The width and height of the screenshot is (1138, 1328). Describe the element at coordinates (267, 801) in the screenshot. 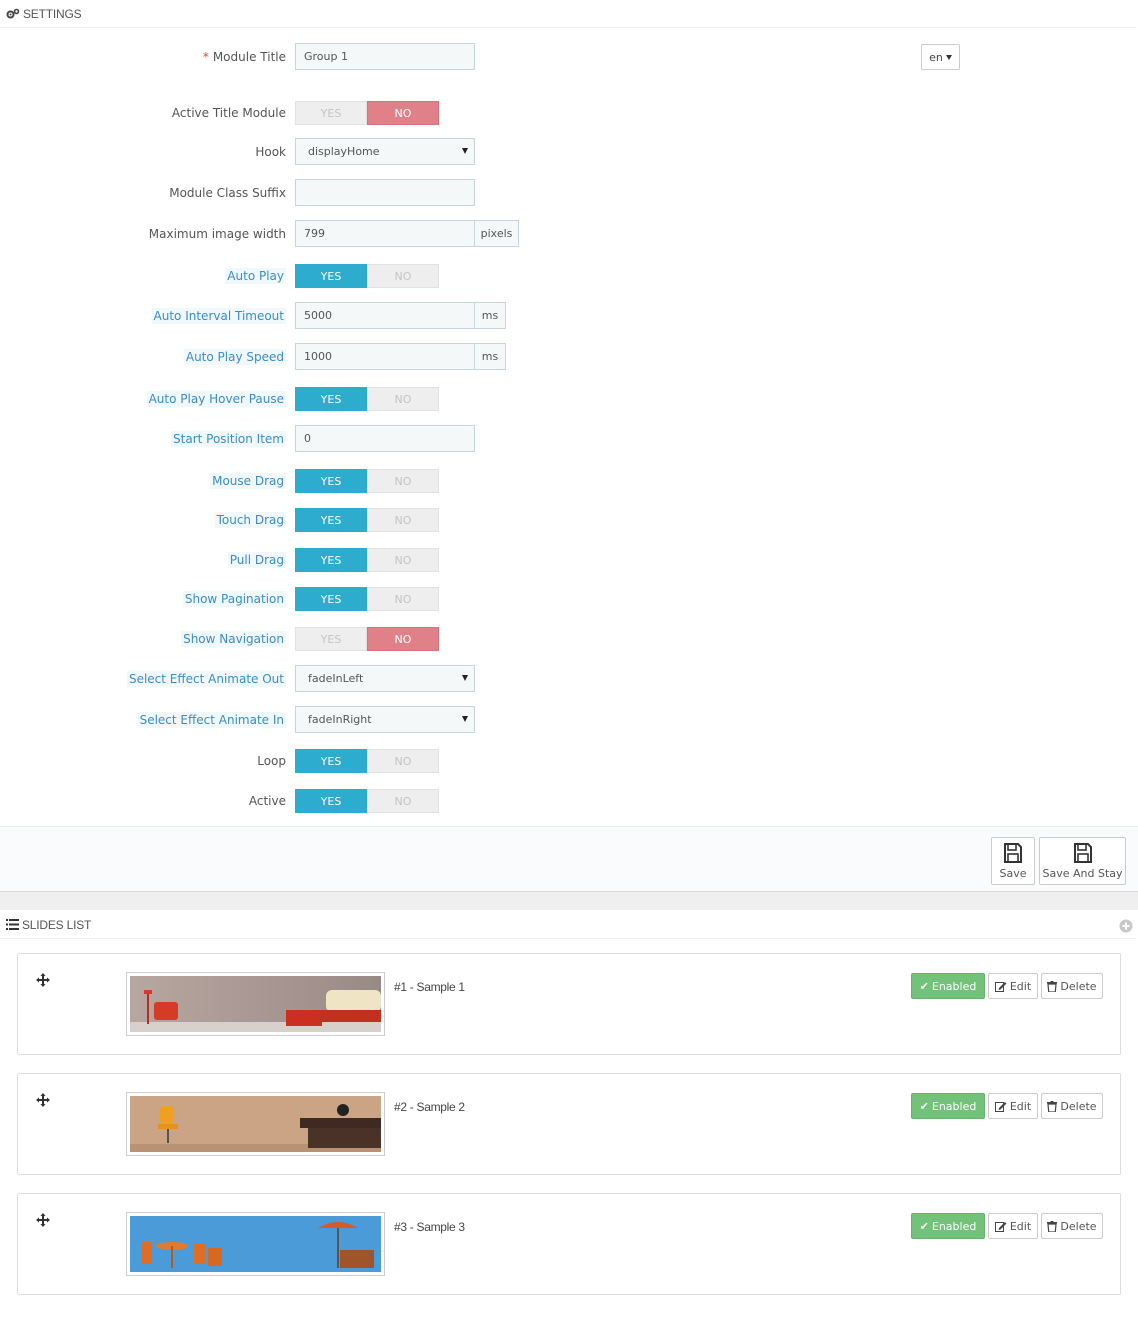

I see `active-label: Active` at that location.